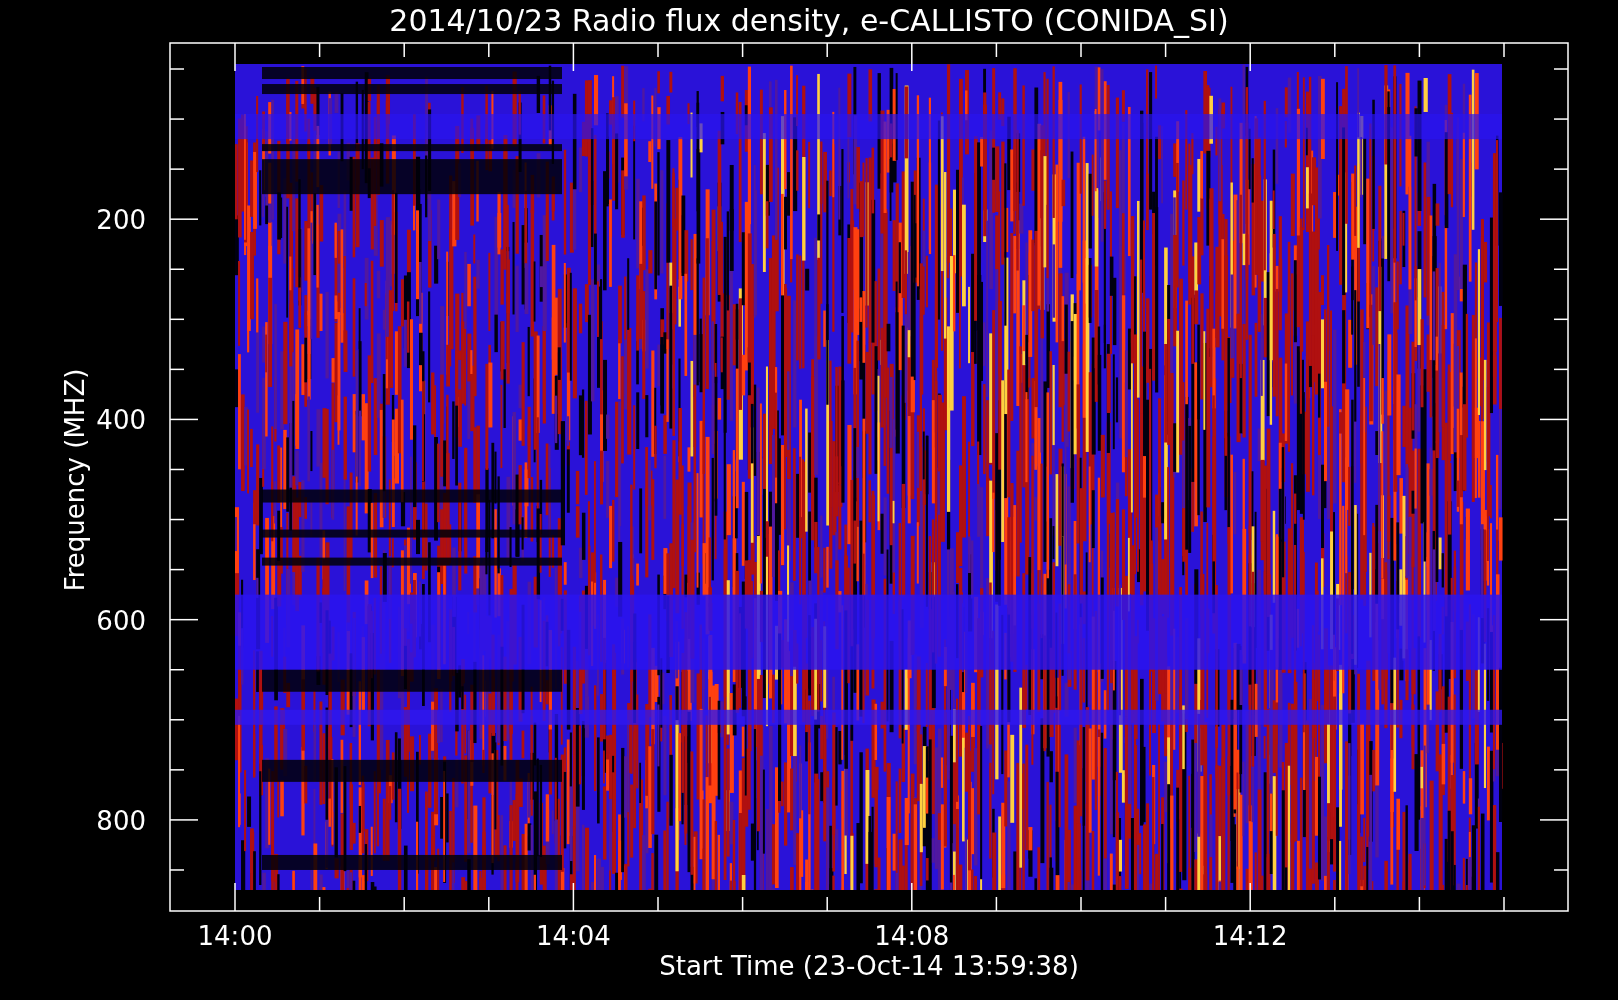 The image size is (1618, 1000). Describe the element at coordinates (869, 966) in the screenshot. I see `x-axis-label: Start Time (23-Oct-14 13:59:38)` at that location.